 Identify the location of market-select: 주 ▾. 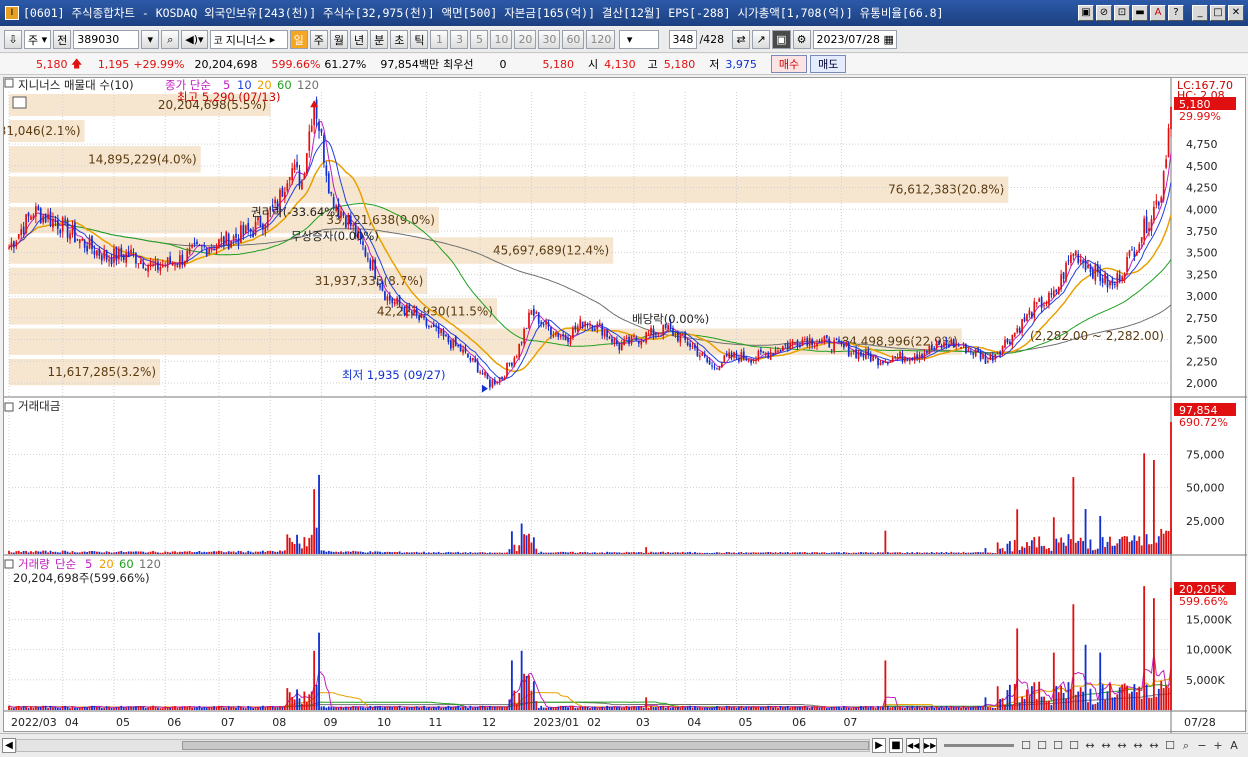
(38, 39).